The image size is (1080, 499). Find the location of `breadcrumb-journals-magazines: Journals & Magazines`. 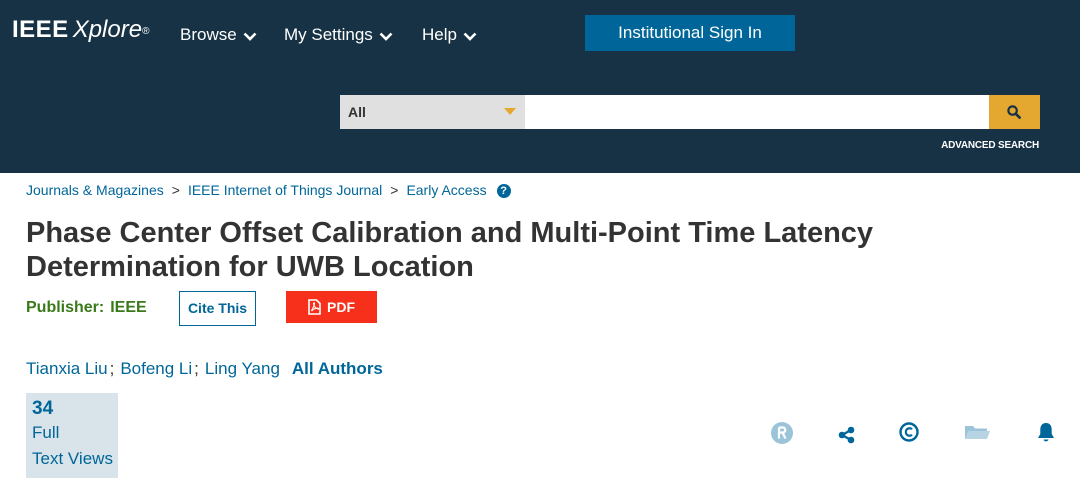

breadcrumb-journals-magazines: Journals & Magazines is located at coordinates (95, 190).